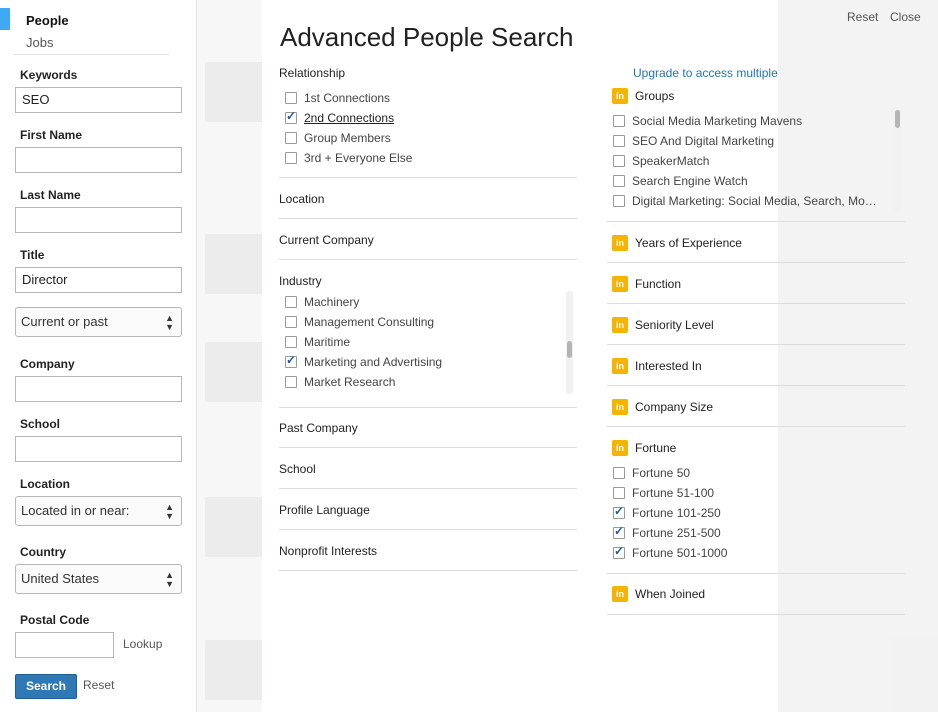 The height and width of the screenshot is (712, 938). Describe the element at coordinates (677, 243) in the screenshot. I see `years-experience-filter: in Years of Experience` at that location.